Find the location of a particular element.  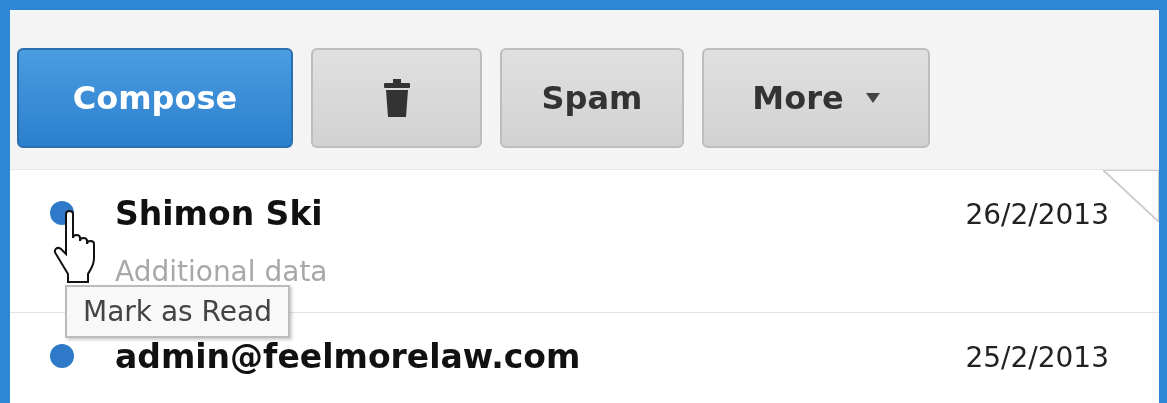

unread-dot is located at coordinates (62, 356).